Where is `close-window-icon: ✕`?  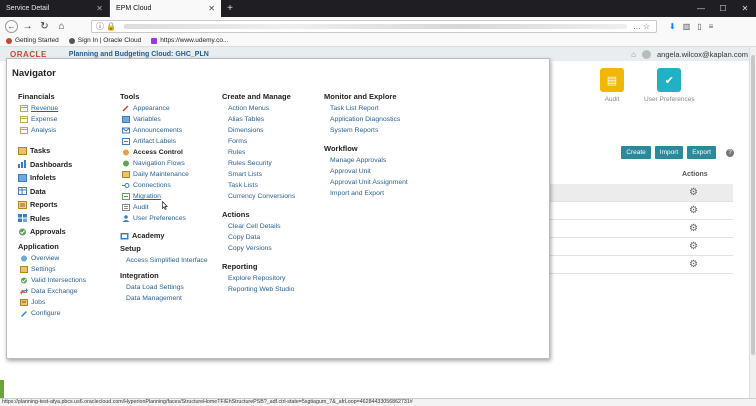
close-window-icon: ✕ is located at coordinates (745, 8).